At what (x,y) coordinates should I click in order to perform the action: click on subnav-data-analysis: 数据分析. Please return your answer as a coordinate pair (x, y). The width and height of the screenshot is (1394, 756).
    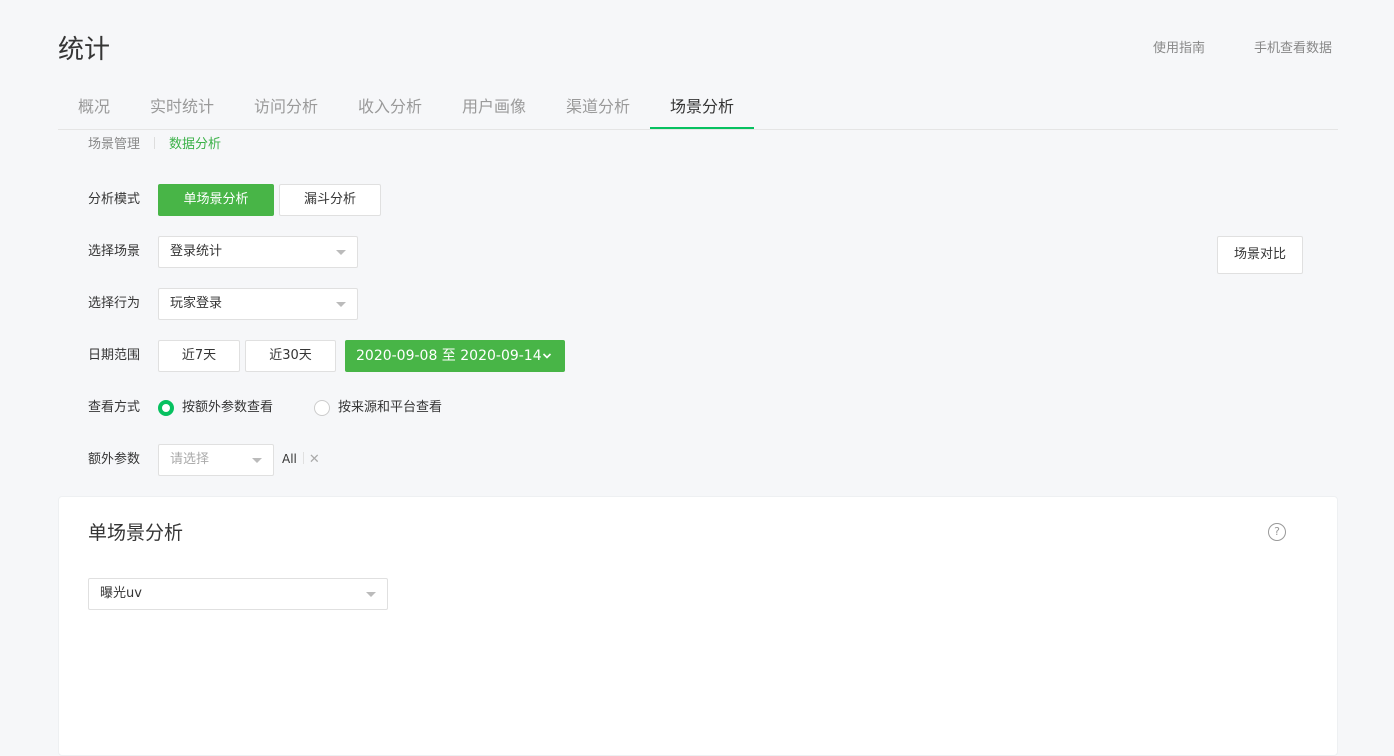
    Looking at the image, I should click on (195, 144).